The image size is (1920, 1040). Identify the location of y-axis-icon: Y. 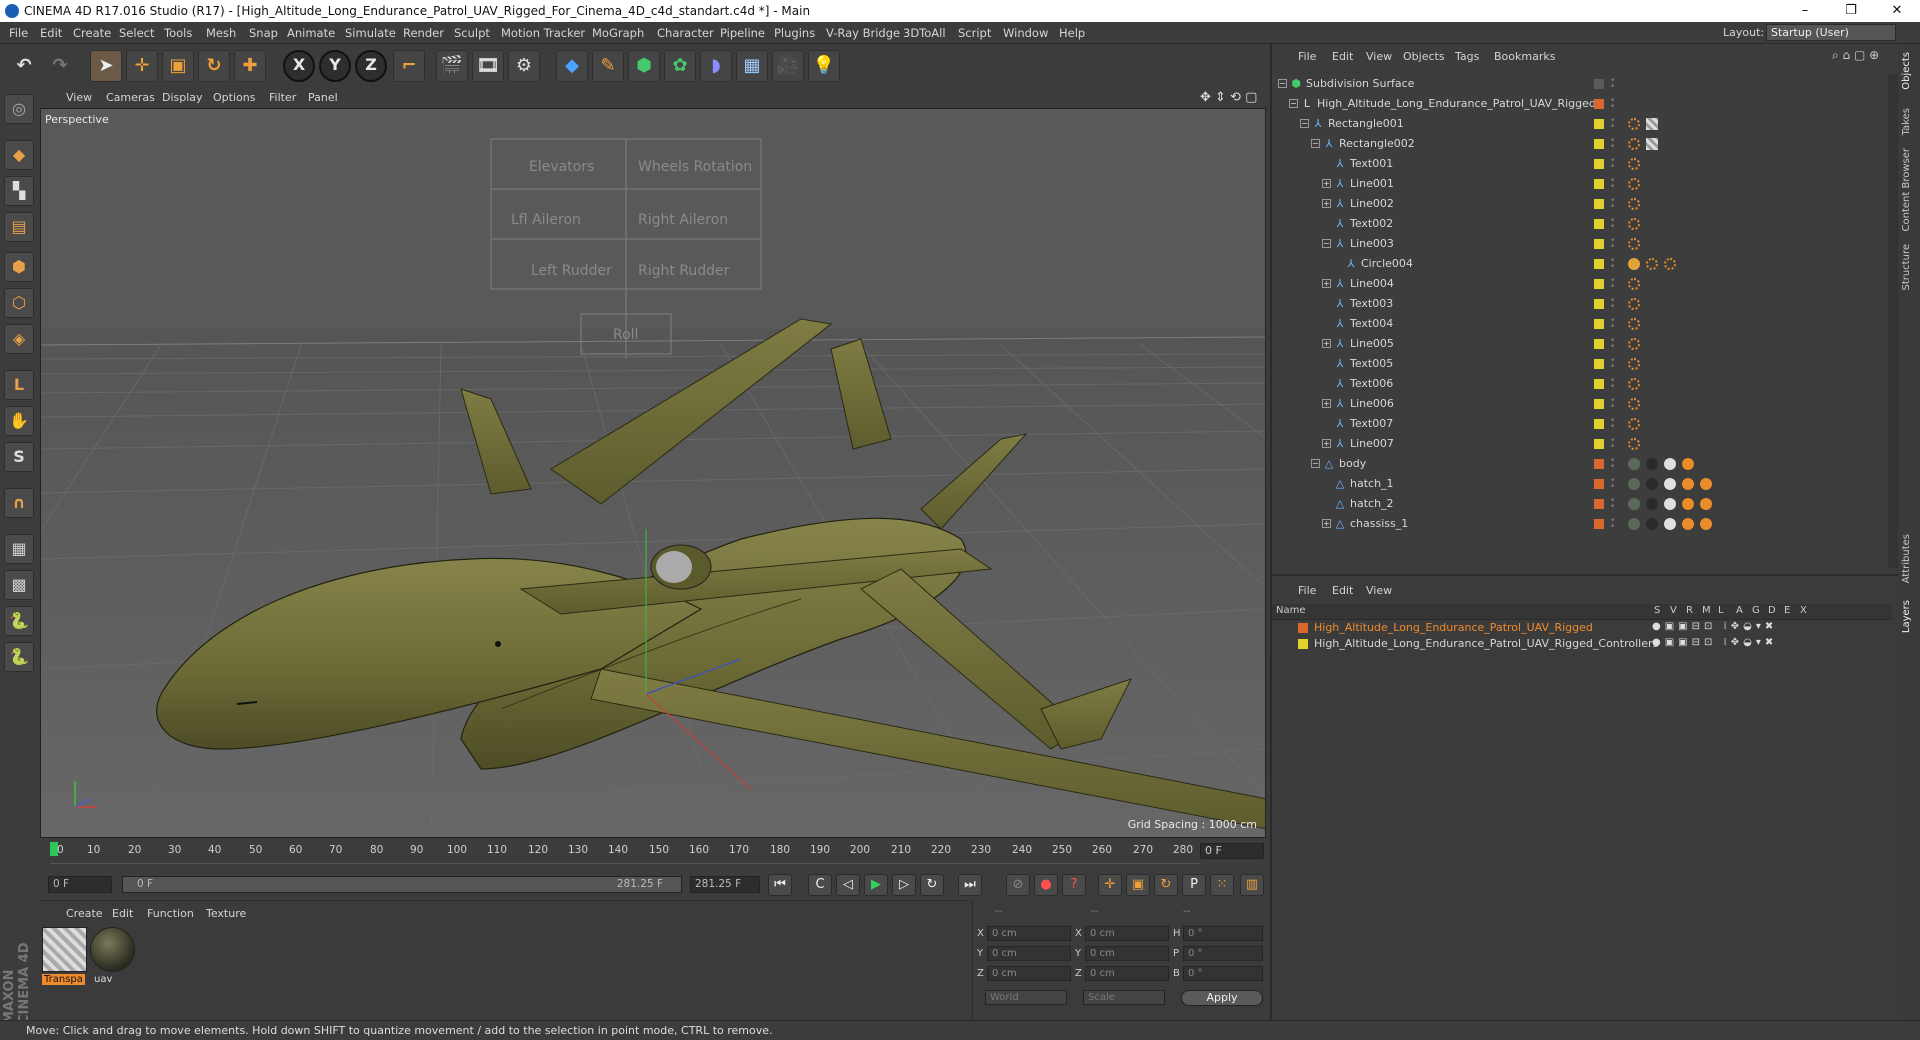
(335, 66).